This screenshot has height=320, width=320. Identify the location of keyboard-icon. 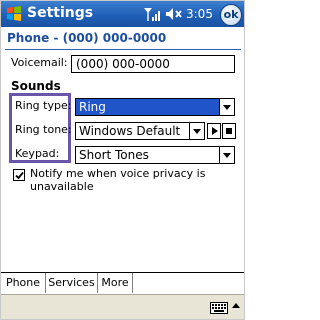
(219, 308).